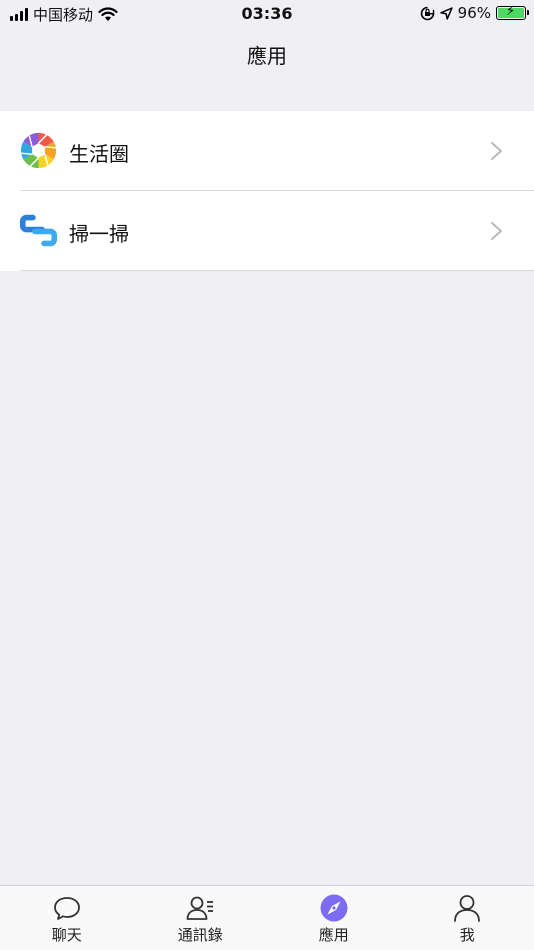  What do you see at coordinates (99, 234) in the screenshot?
I see `list-item-label: 掃一掃` at bounding box center [99, 234].